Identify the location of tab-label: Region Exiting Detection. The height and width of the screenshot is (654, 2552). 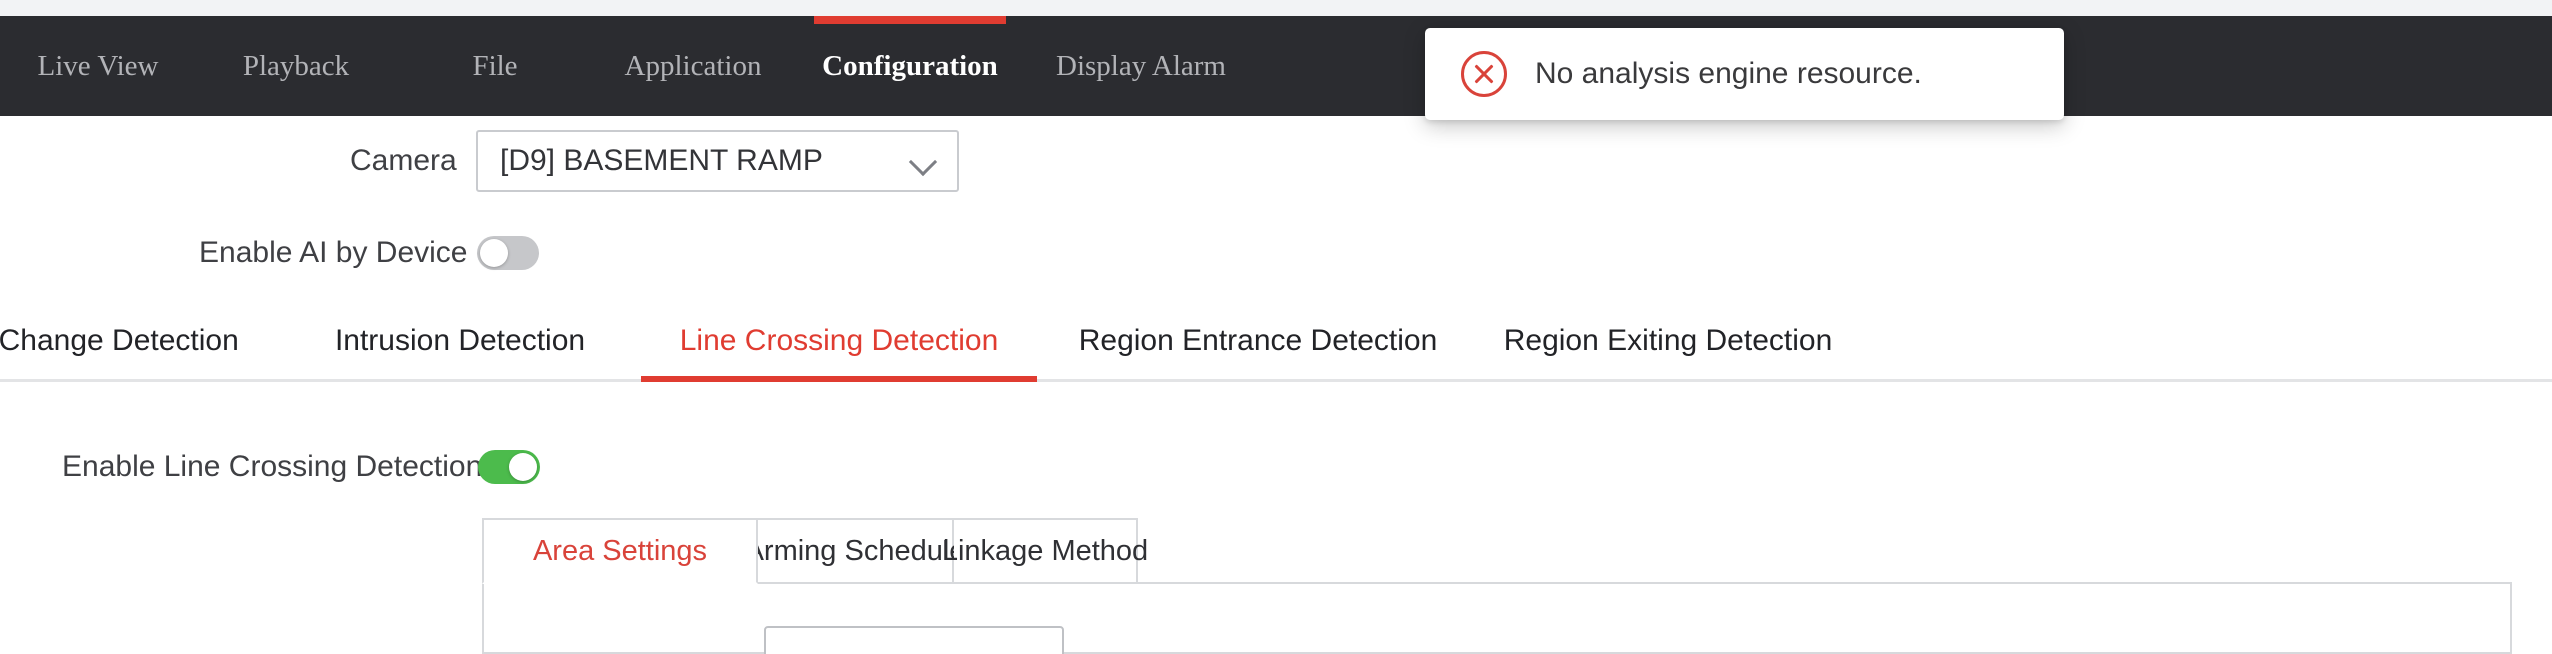
(1668, 340).